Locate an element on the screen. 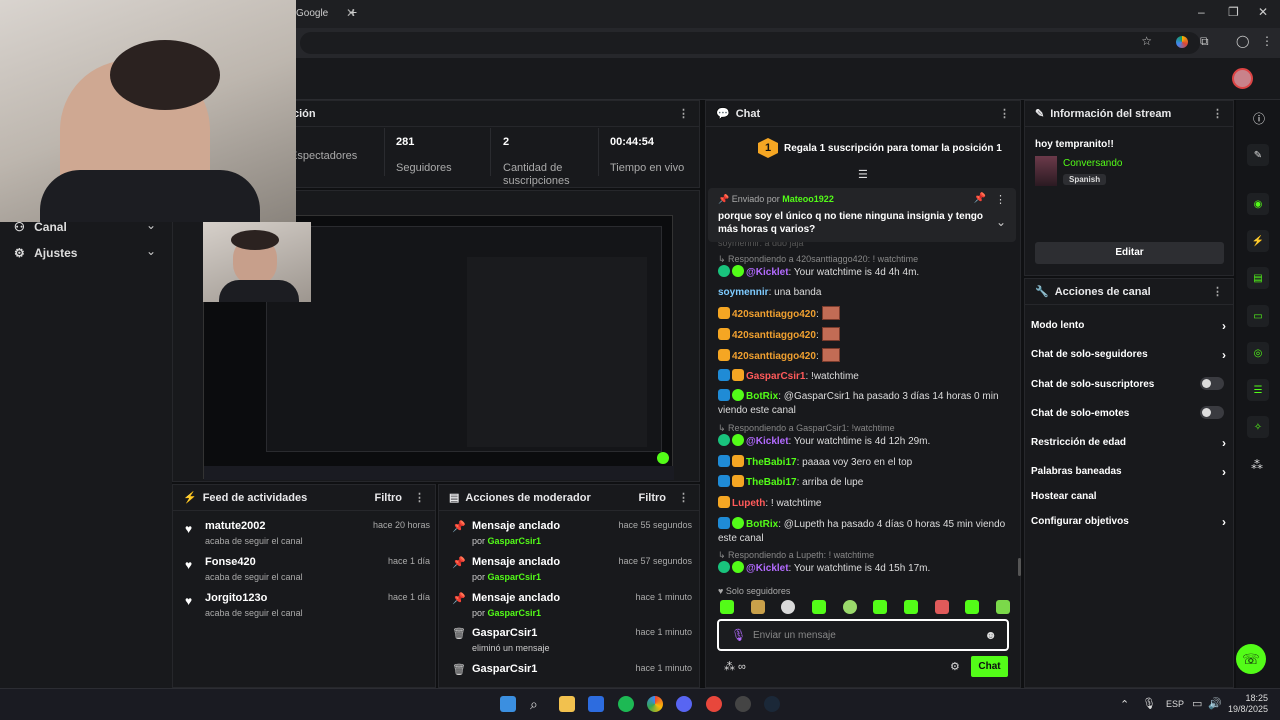 This screenshot has width=1280, height=720. app-icon is located at coordinates (714, 704).